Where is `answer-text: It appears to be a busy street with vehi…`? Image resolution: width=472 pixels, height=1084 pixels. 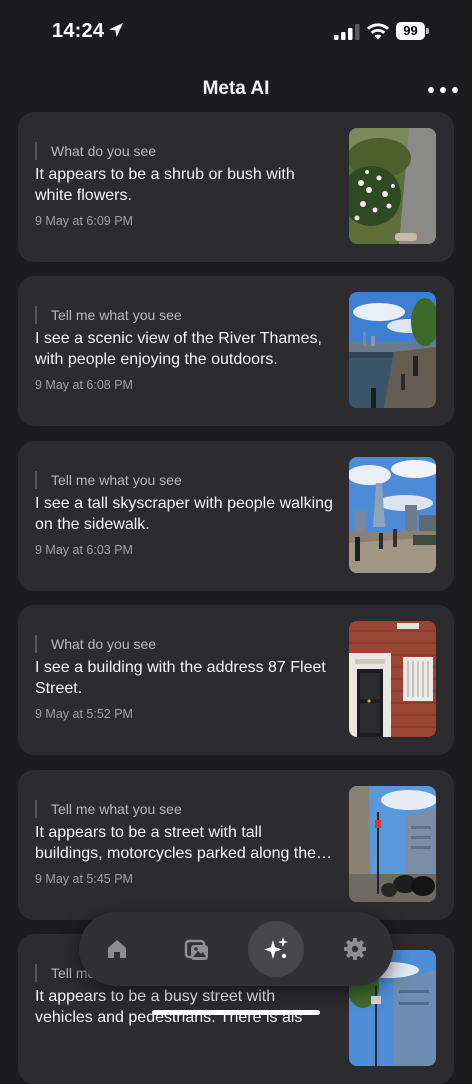
answer-text: It appears to be a busy street with vehi… is located at coordinates (169, 1007).